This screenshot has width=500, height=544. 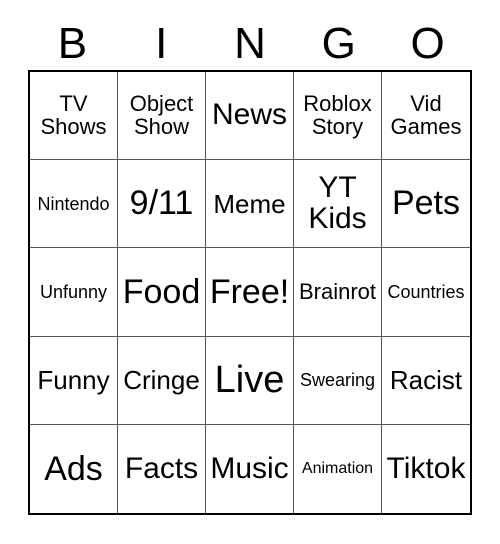 I want to click on bingo-cell-label: Pets, so click(x=426, y=203).